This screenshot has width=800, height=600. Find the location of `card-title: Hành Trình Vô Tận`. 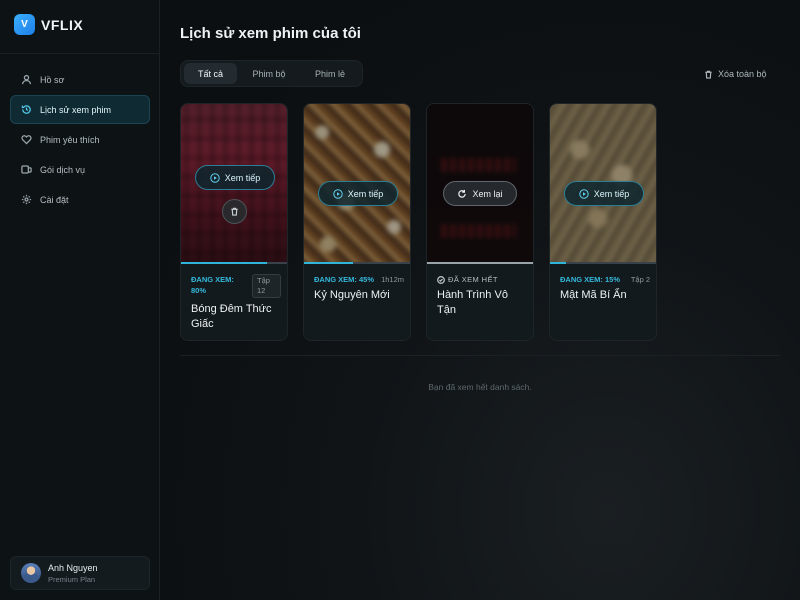

card-title: Hành Trình Vô Tận is located at coordinates (472, 302).